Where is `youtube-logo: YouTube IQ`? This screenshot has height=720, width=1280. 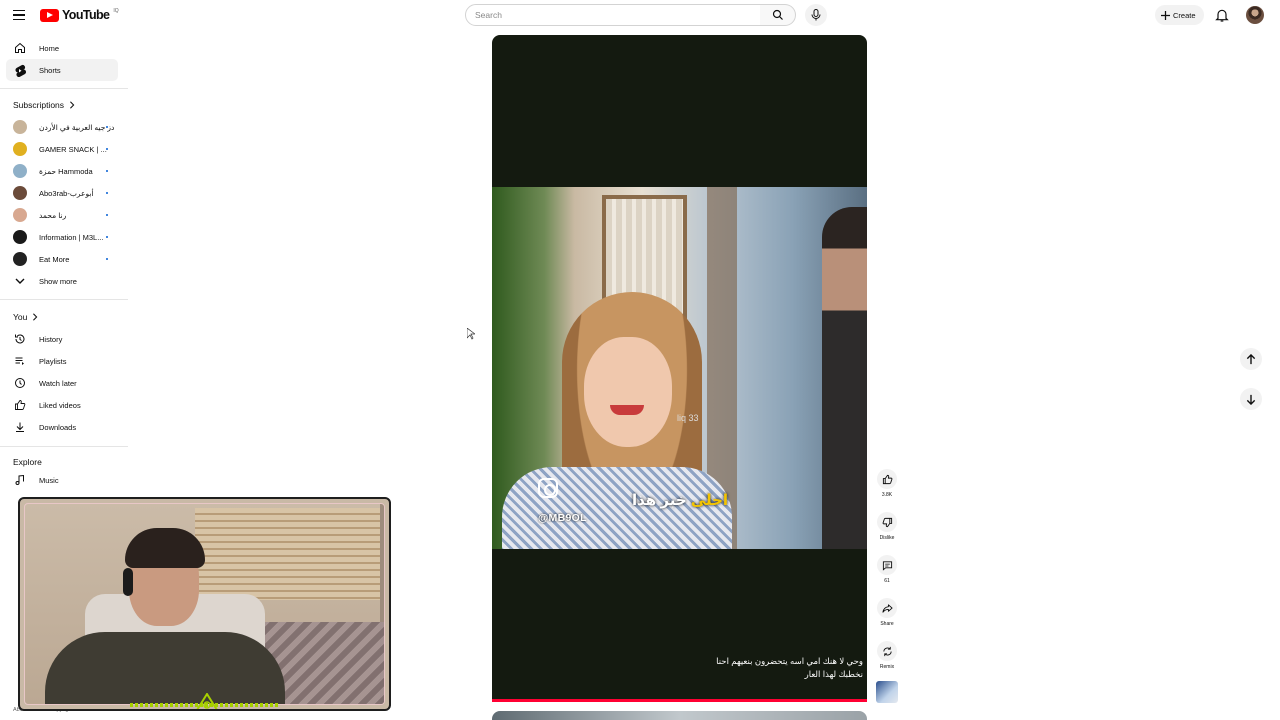 youtube-logo: YouTube IQ is located at coordinates (79, 15).